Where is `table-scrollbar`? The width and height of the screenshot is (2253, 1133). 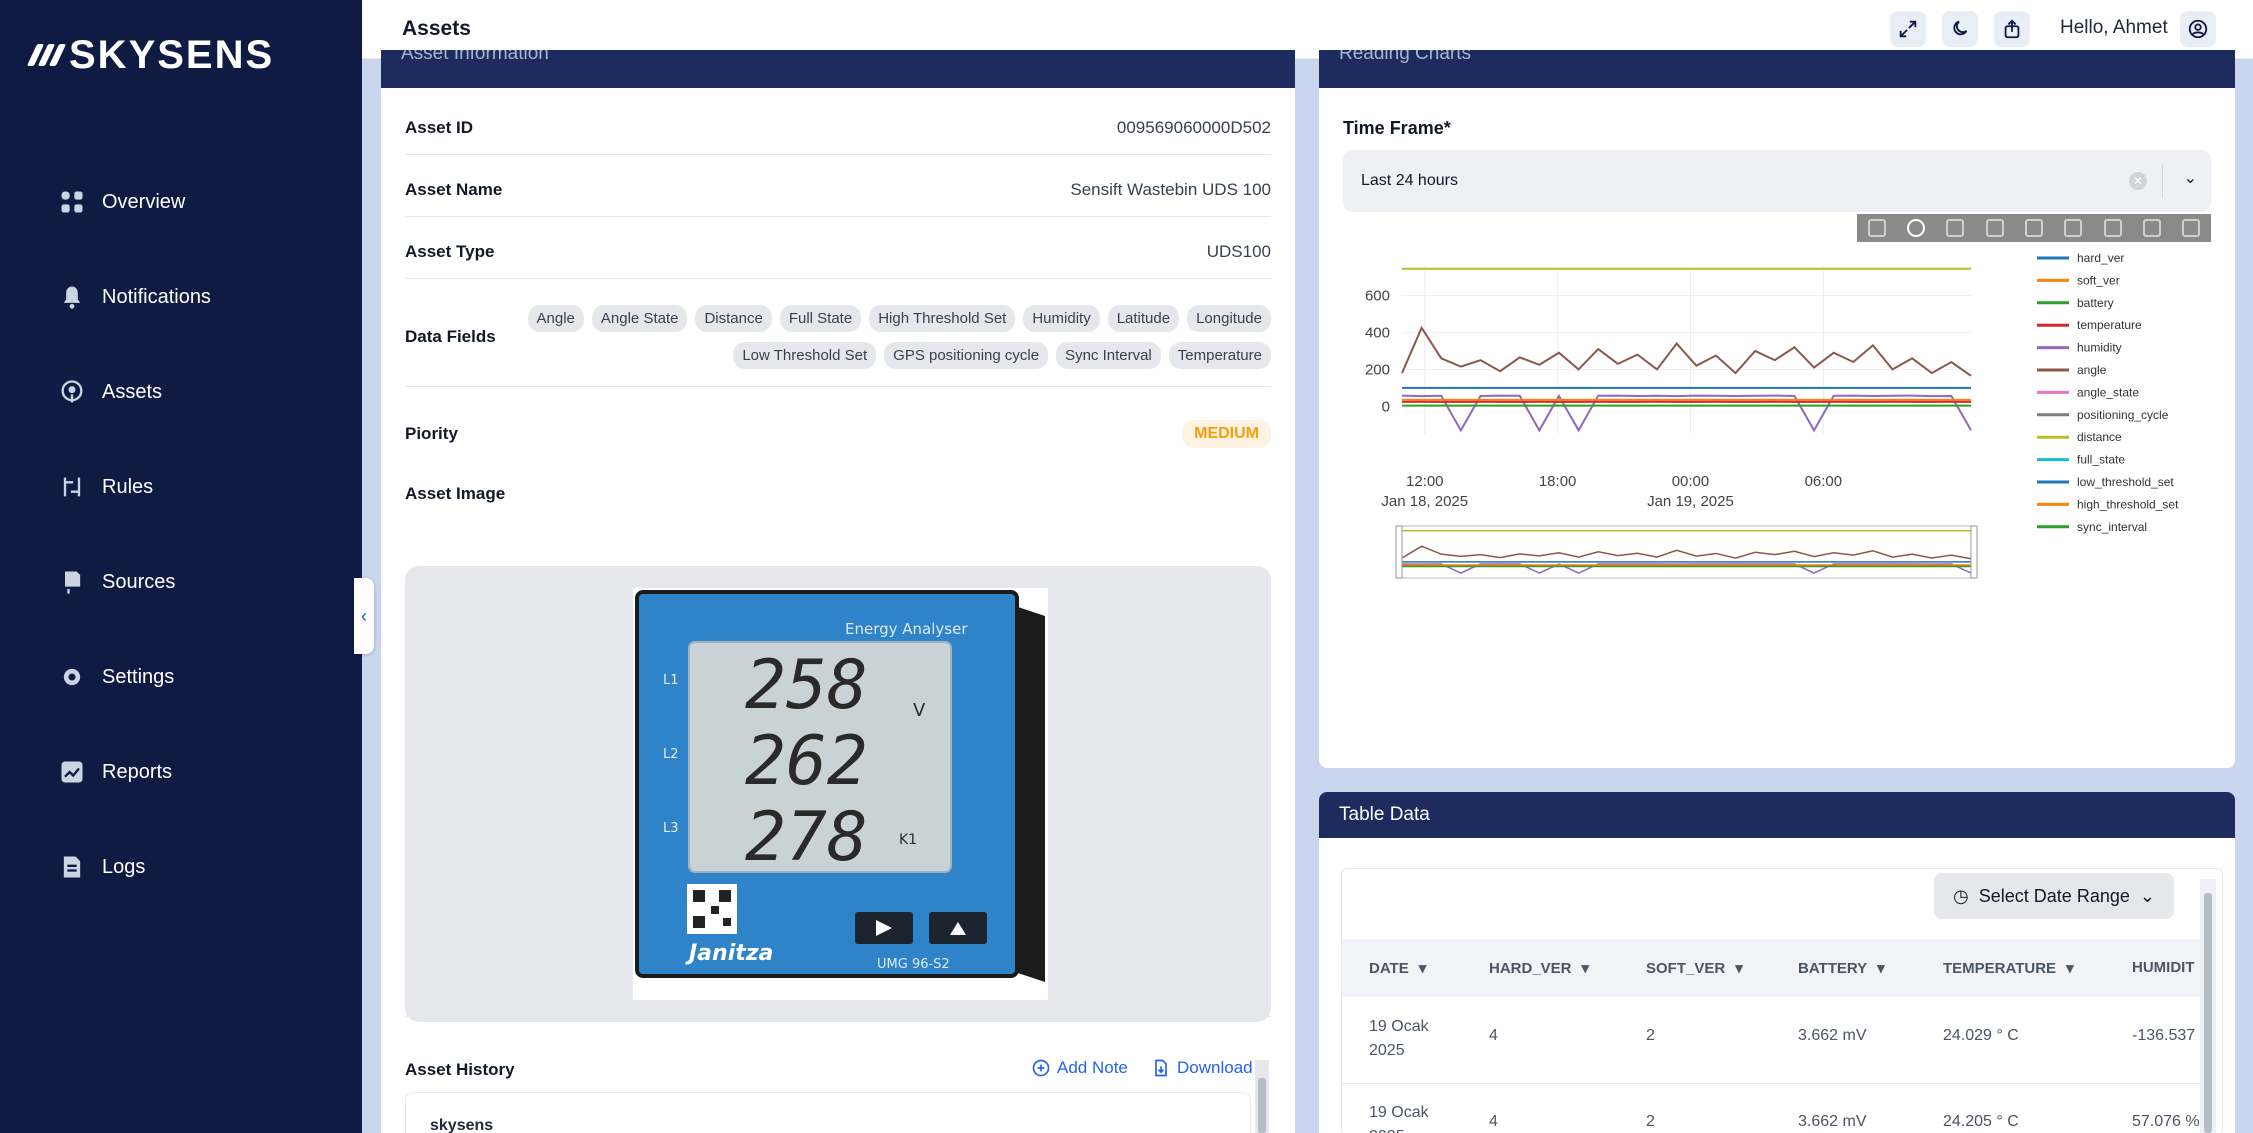
table-scrollbar is located at coordinates (2208, 1006).